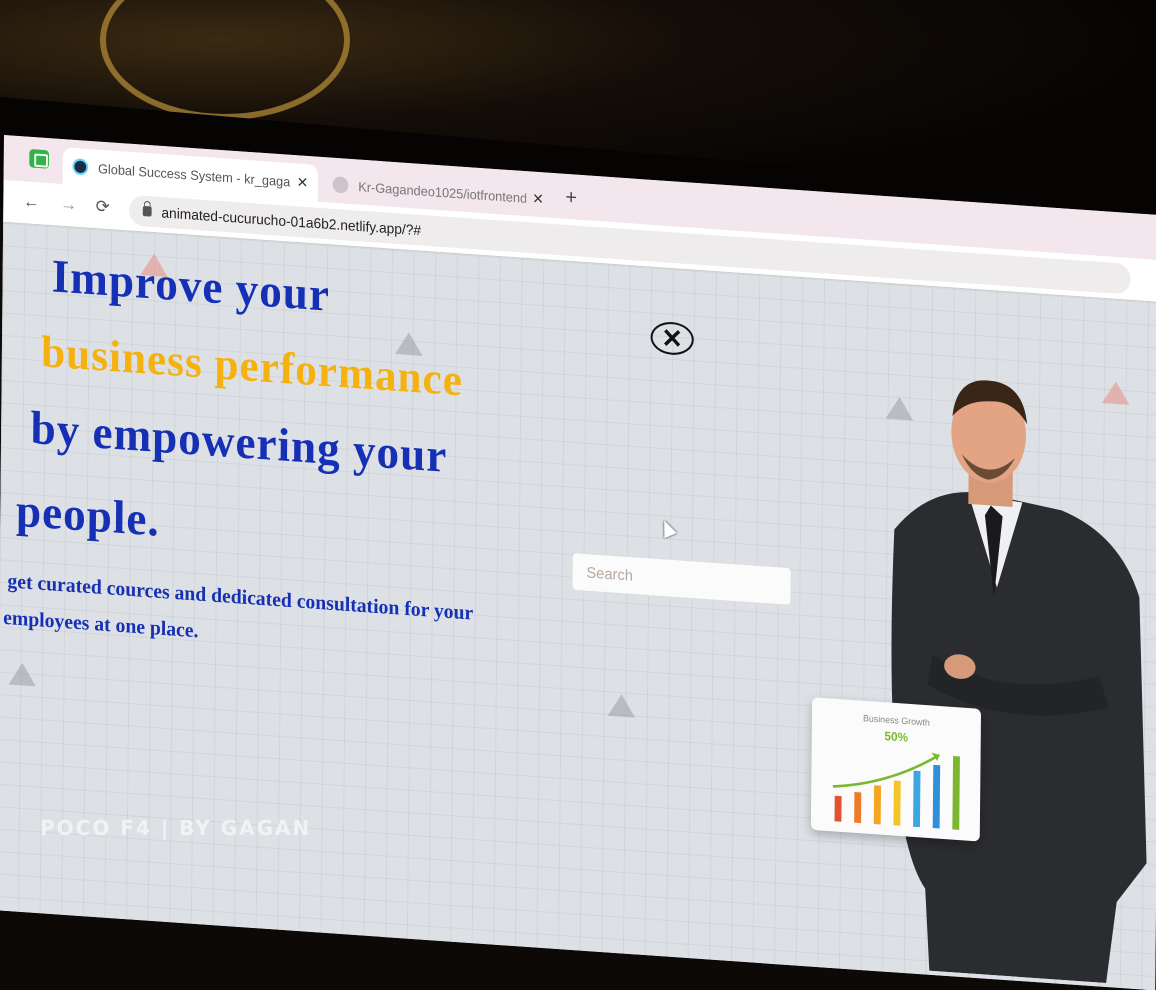  Describe the element at coordinates (1019, 681) in the screenshot. I see `businessman-image` at that location.